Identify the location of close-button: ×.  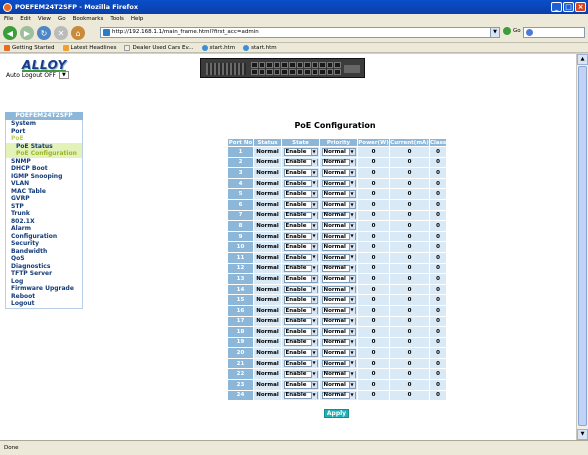
(580, 7).